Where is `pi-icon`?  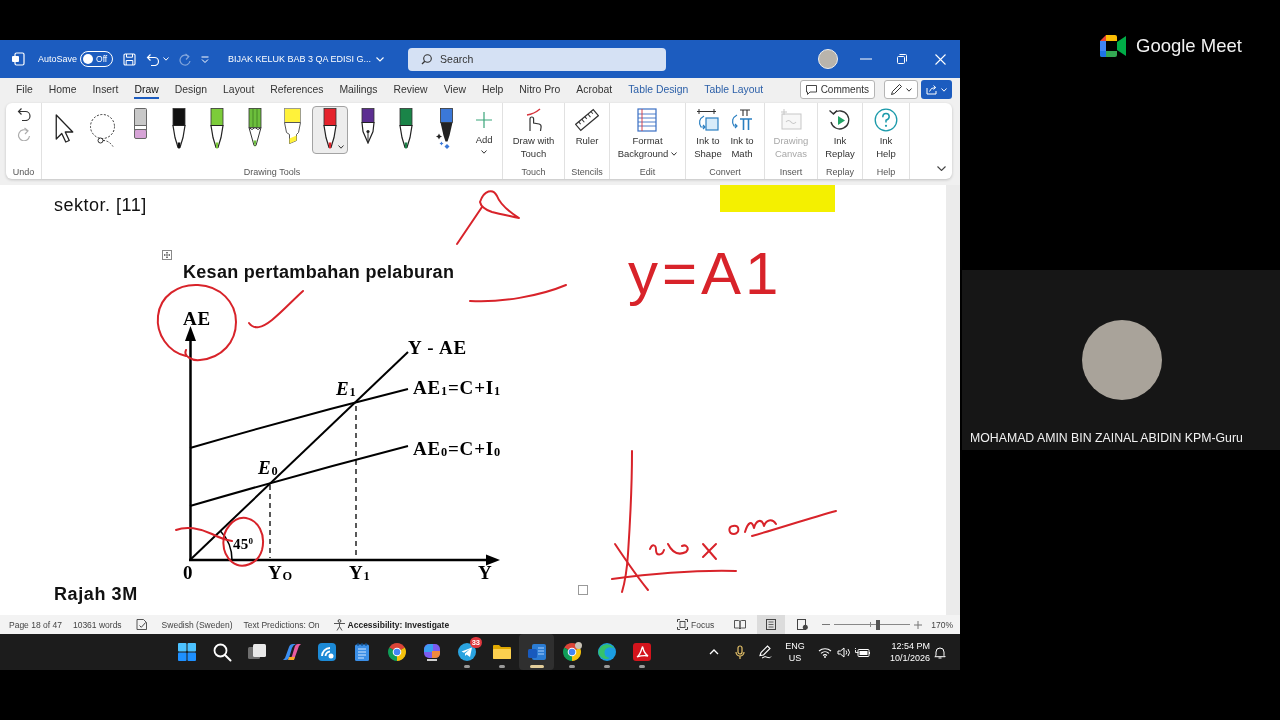 pi-icon is located at coordinates (742, 120).